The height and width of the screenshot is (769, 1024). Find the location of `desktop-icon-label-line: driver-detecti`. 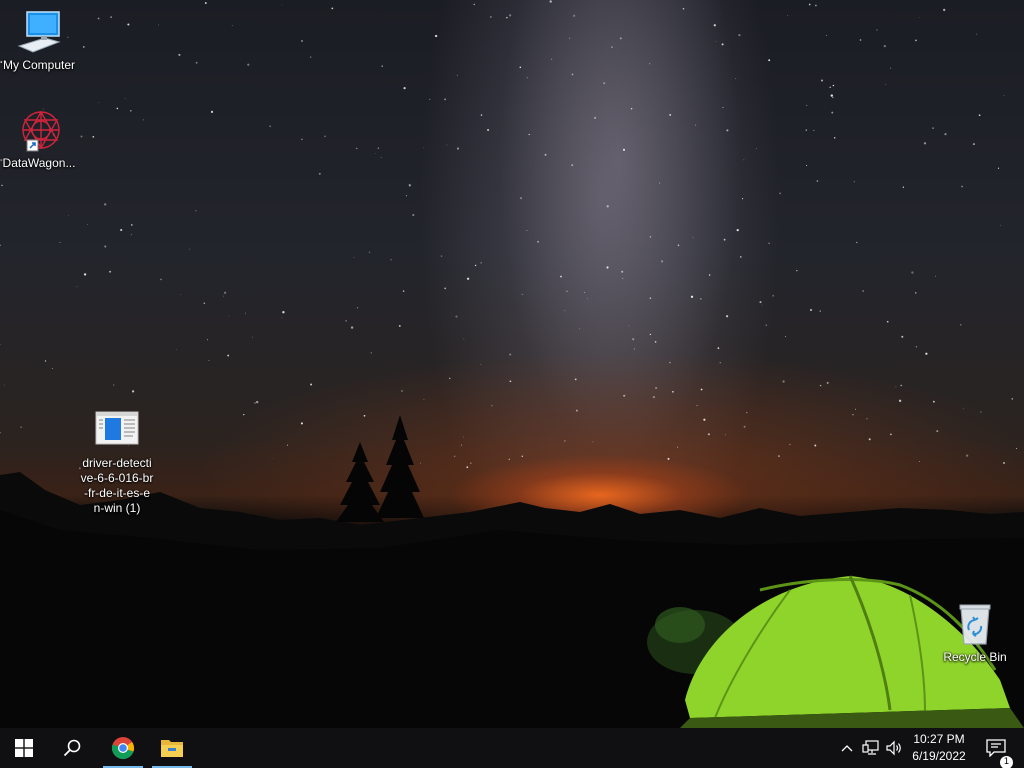

desktop-icon-label-line: driver-detecti is located at coordinates (117, 463).